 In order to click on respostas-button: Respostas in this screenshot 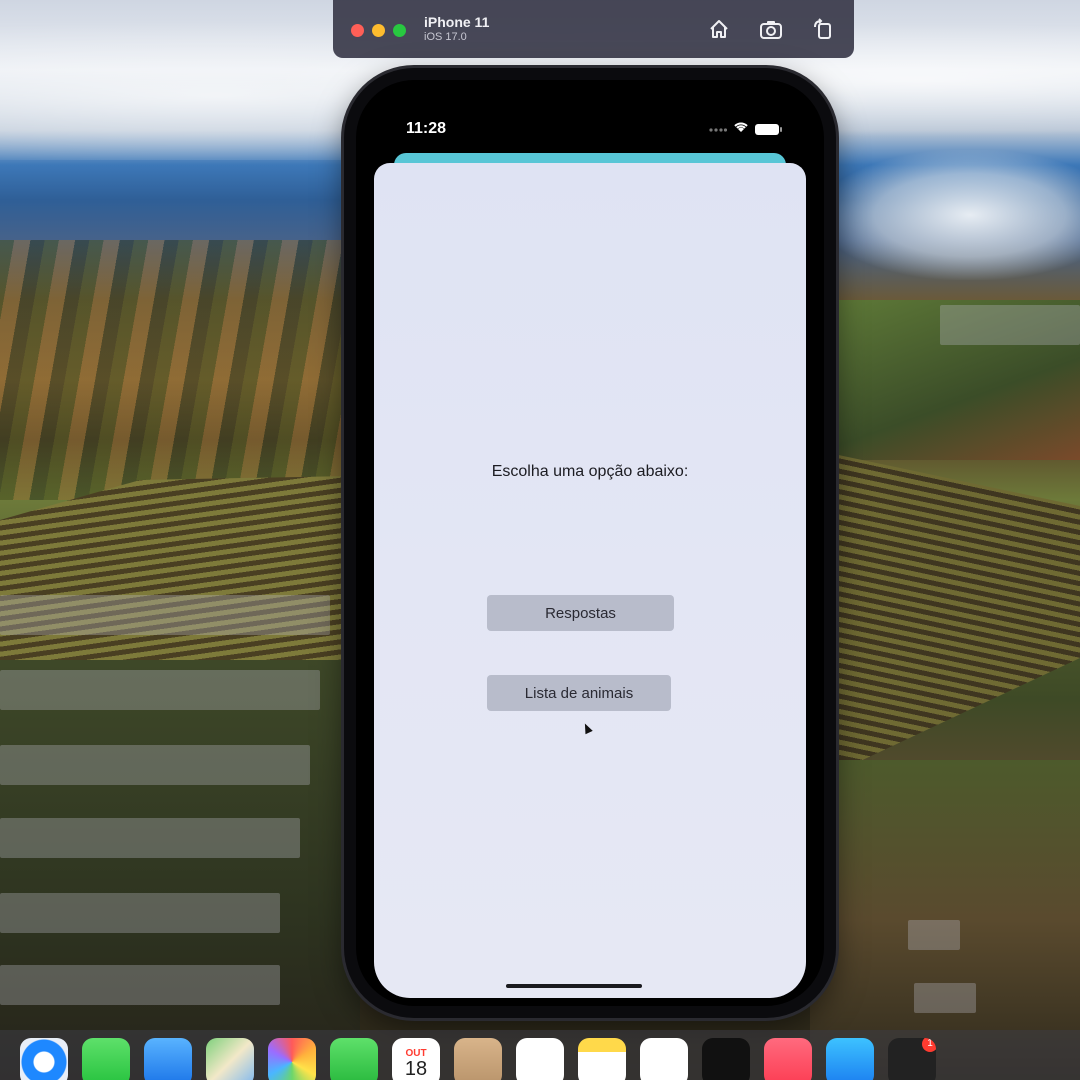, I will do `click(580, 613)`.